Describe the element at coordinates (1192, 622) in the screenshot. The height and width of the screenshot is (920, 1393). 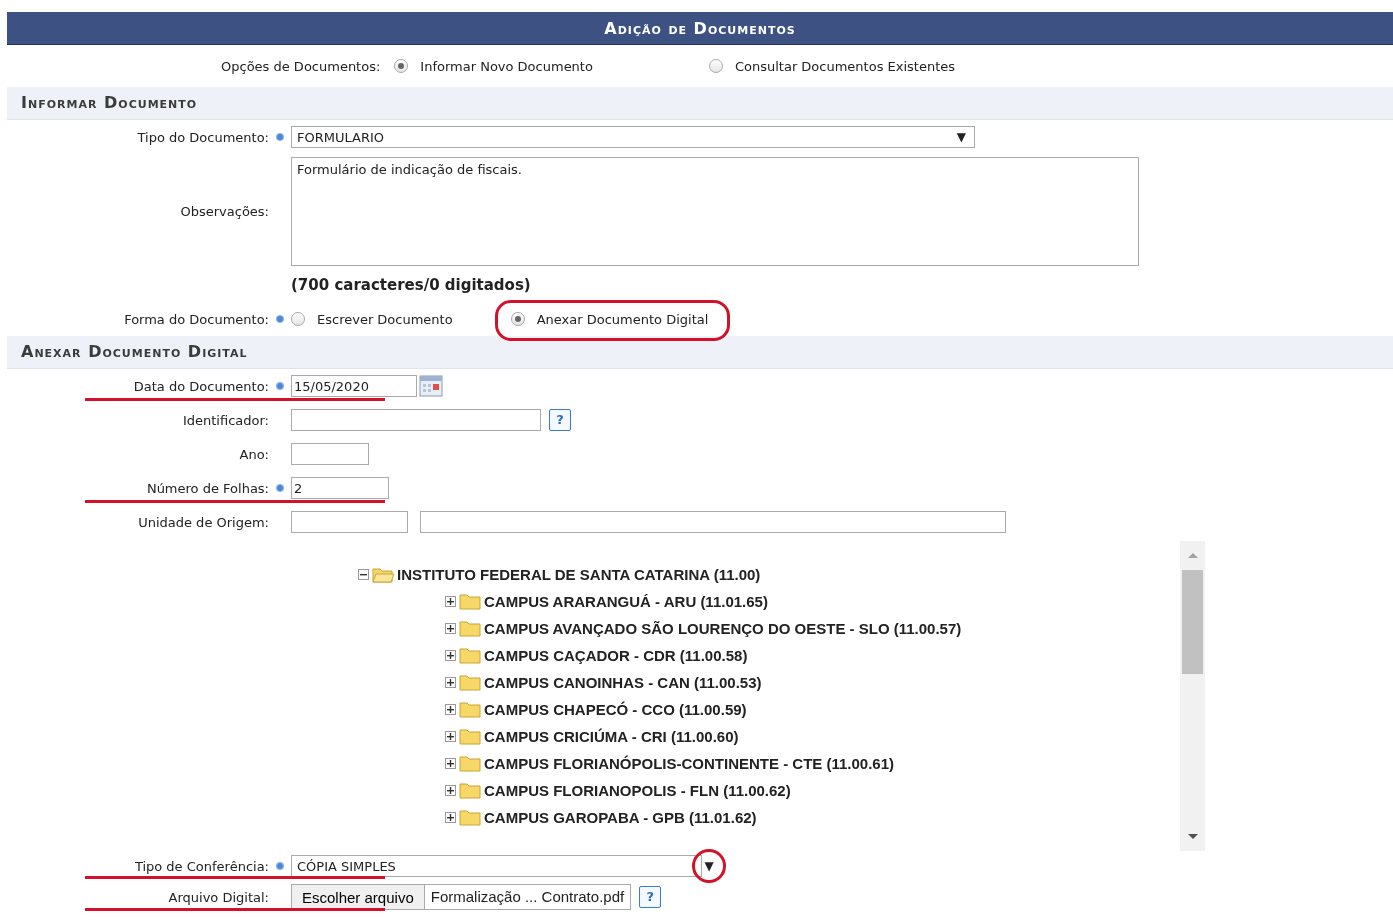
I see `scroll-thumb` at that location.